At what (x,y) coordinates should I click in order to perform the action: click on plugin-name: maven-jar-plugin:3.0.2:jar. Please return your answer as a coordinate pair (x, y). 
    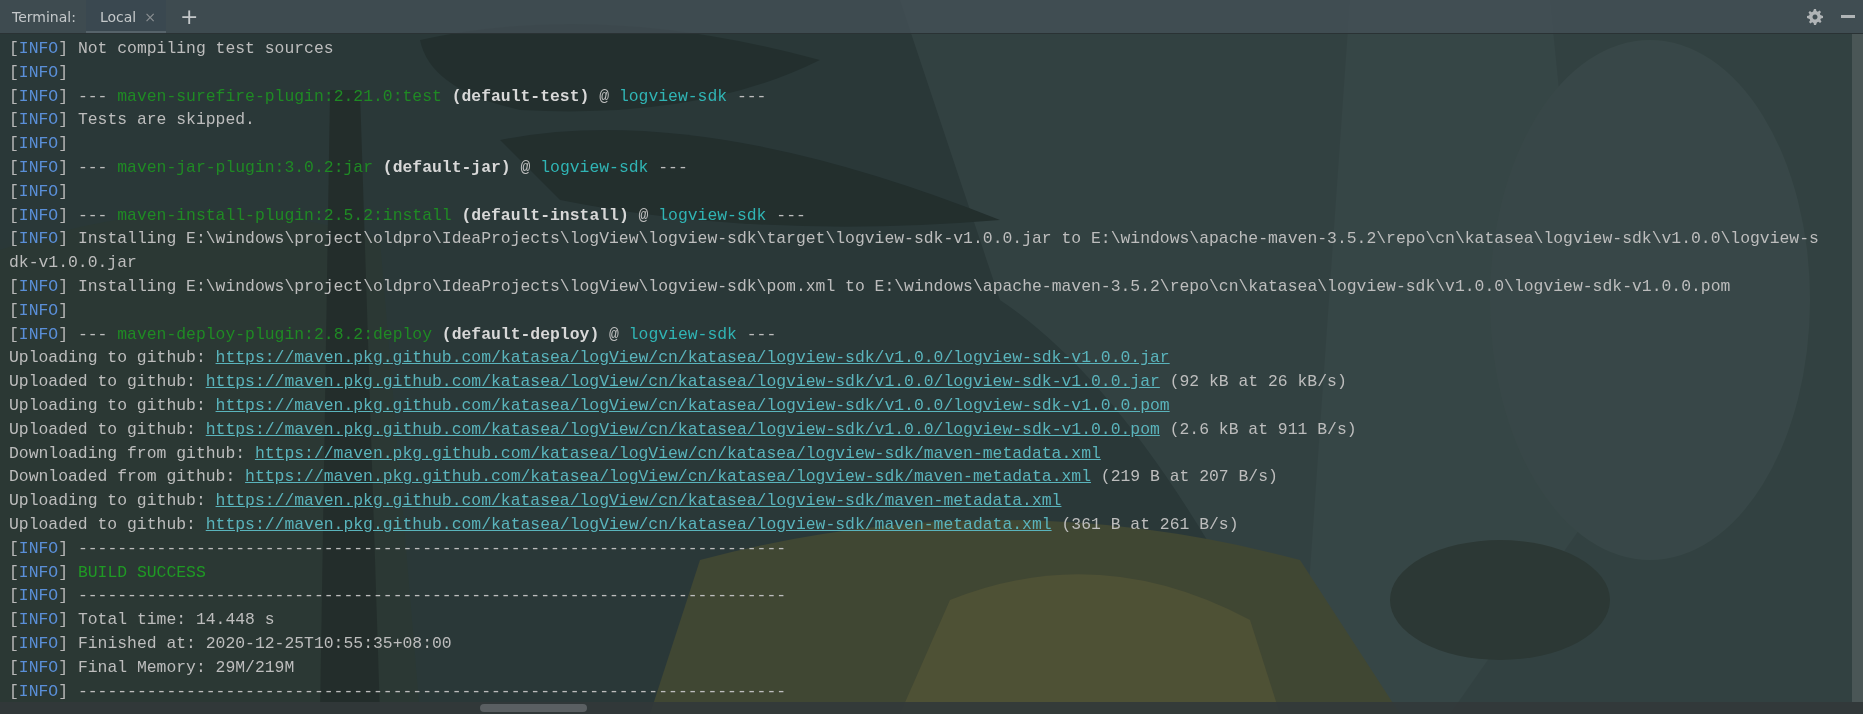
    Looking at the image, I should click on (245, 167).